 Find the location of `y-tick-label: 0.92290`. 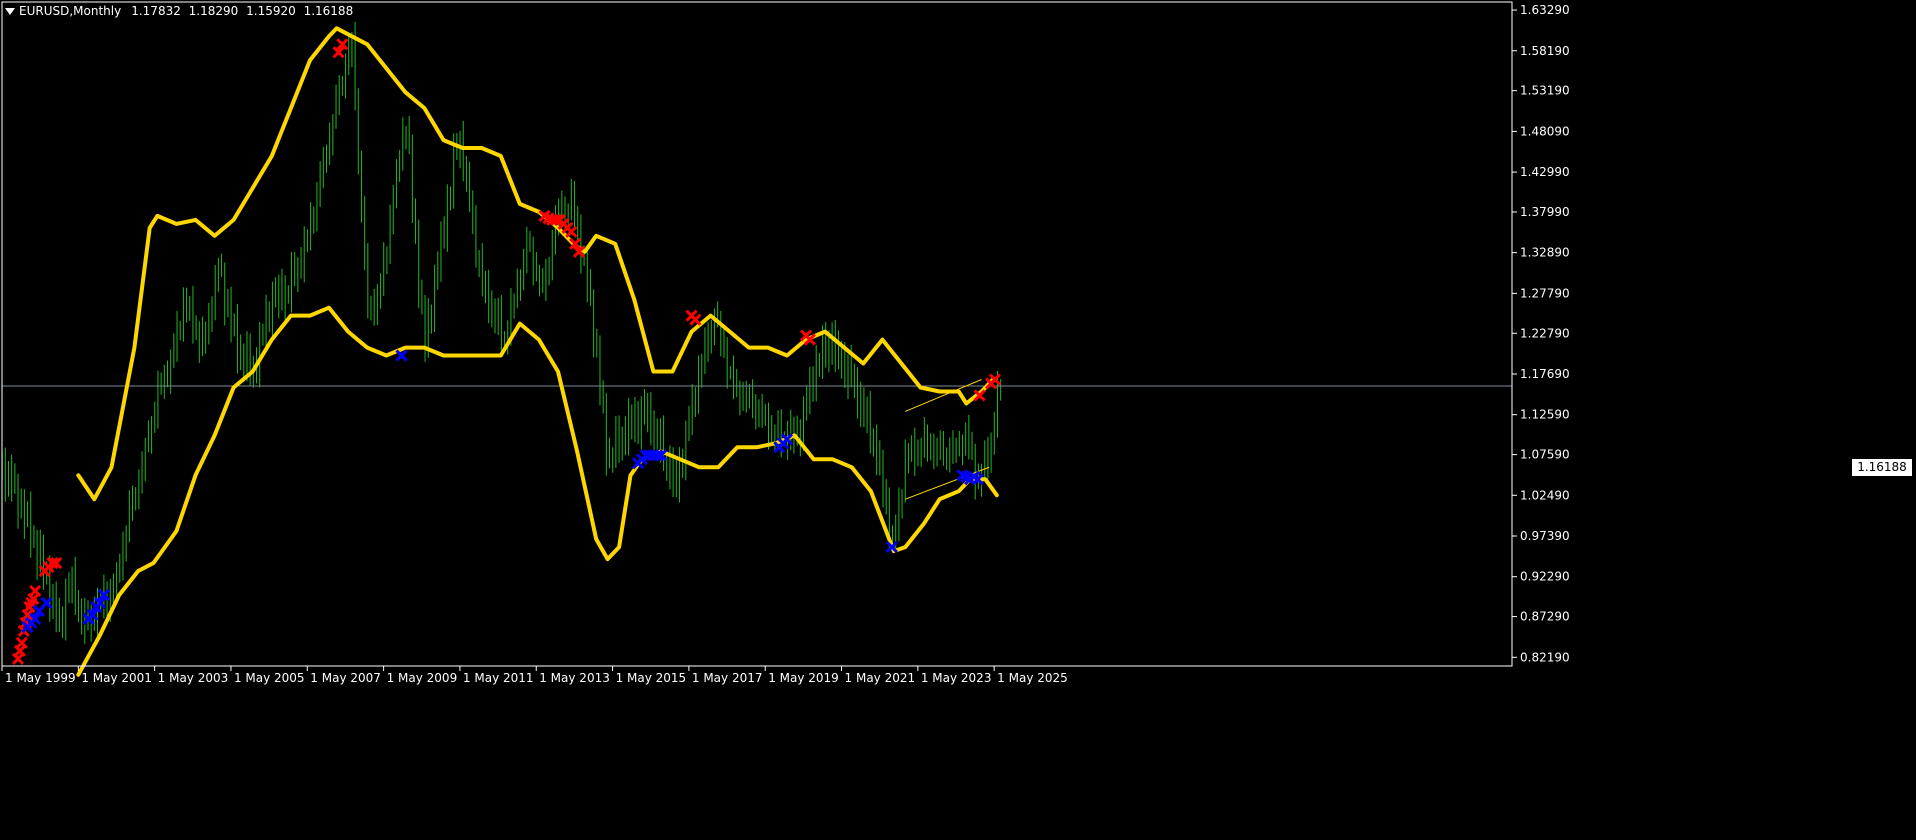

y-tick-label: 0.92290 is located at coordinates (1545, 577).